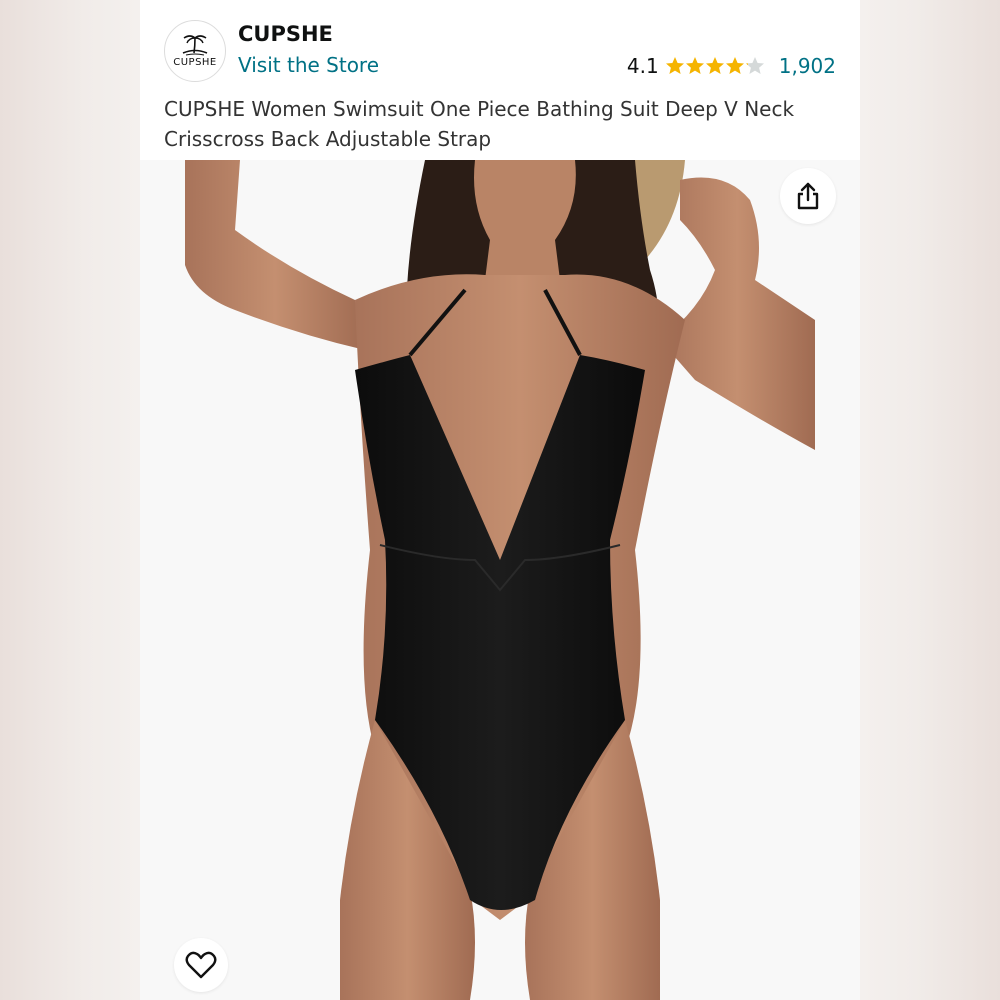 The image size is (1000, 1000). I want to click on heart-outline-icon, so click(201, 965).